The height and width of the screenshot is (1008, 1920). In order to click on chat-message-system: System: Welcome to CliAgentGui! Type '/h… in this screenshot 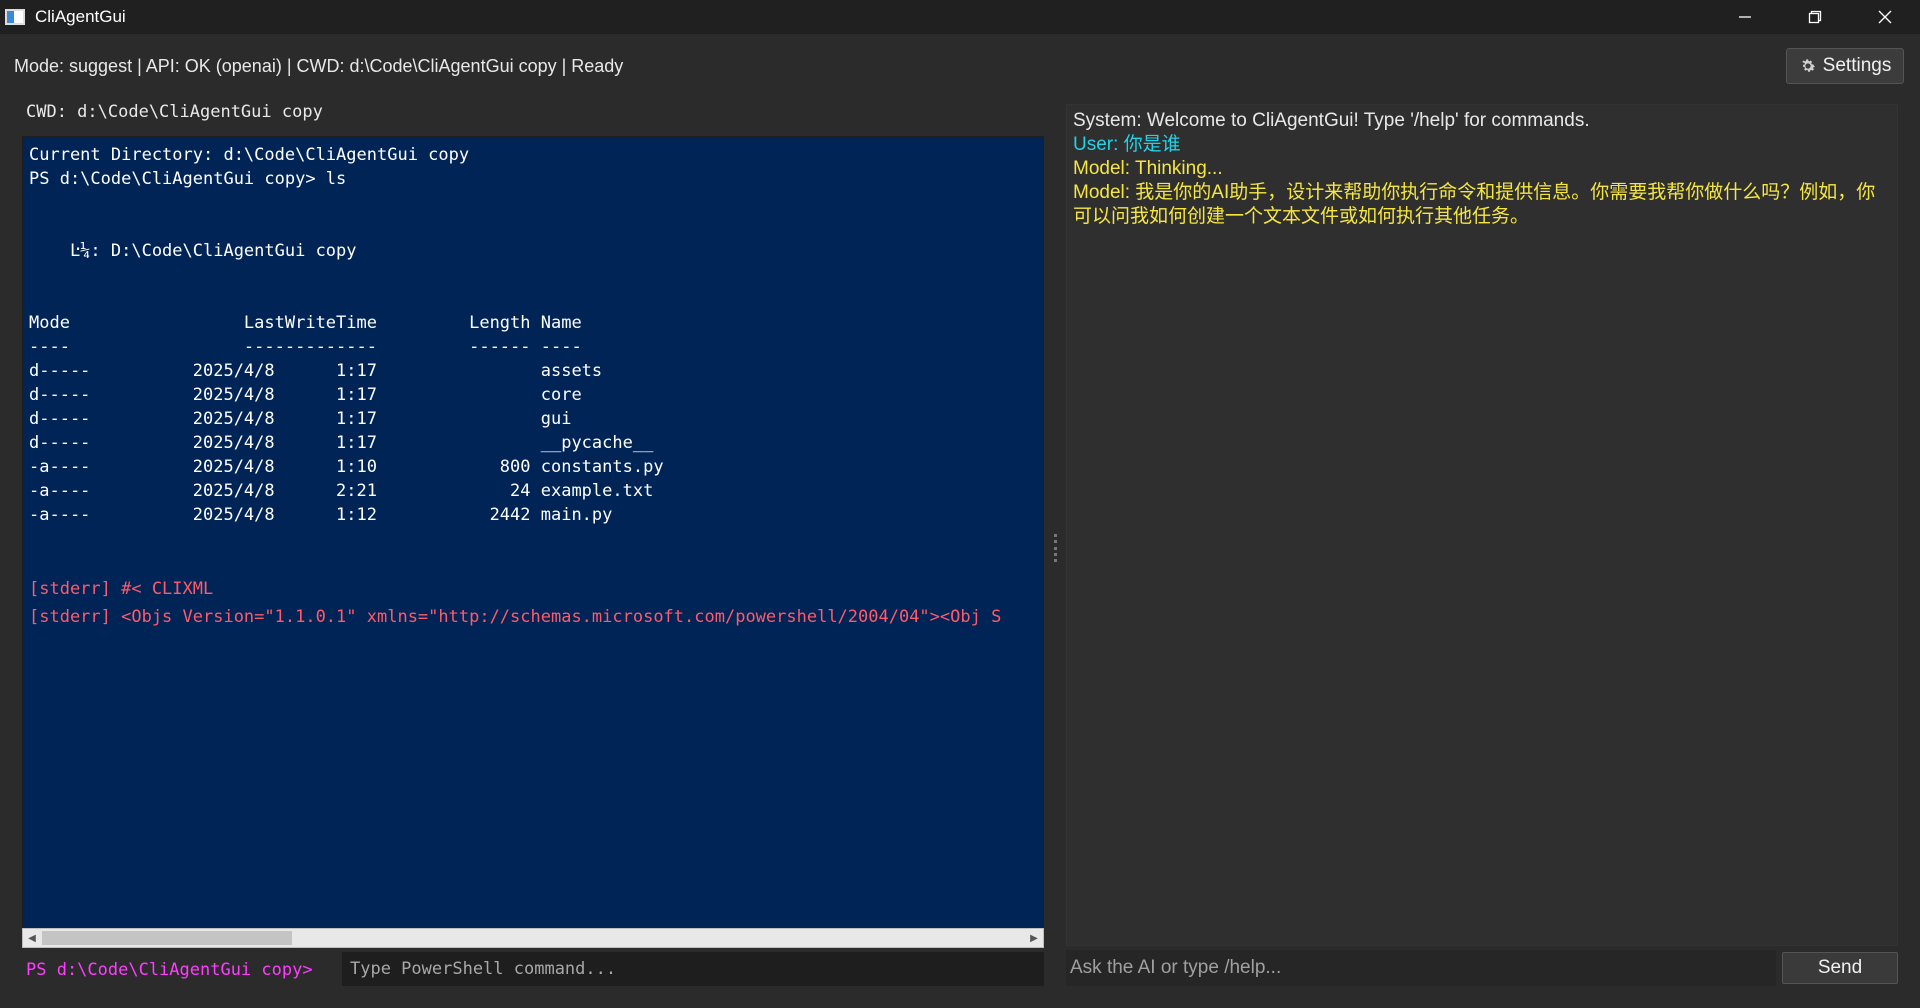, I will do `click(1331, 120)`.